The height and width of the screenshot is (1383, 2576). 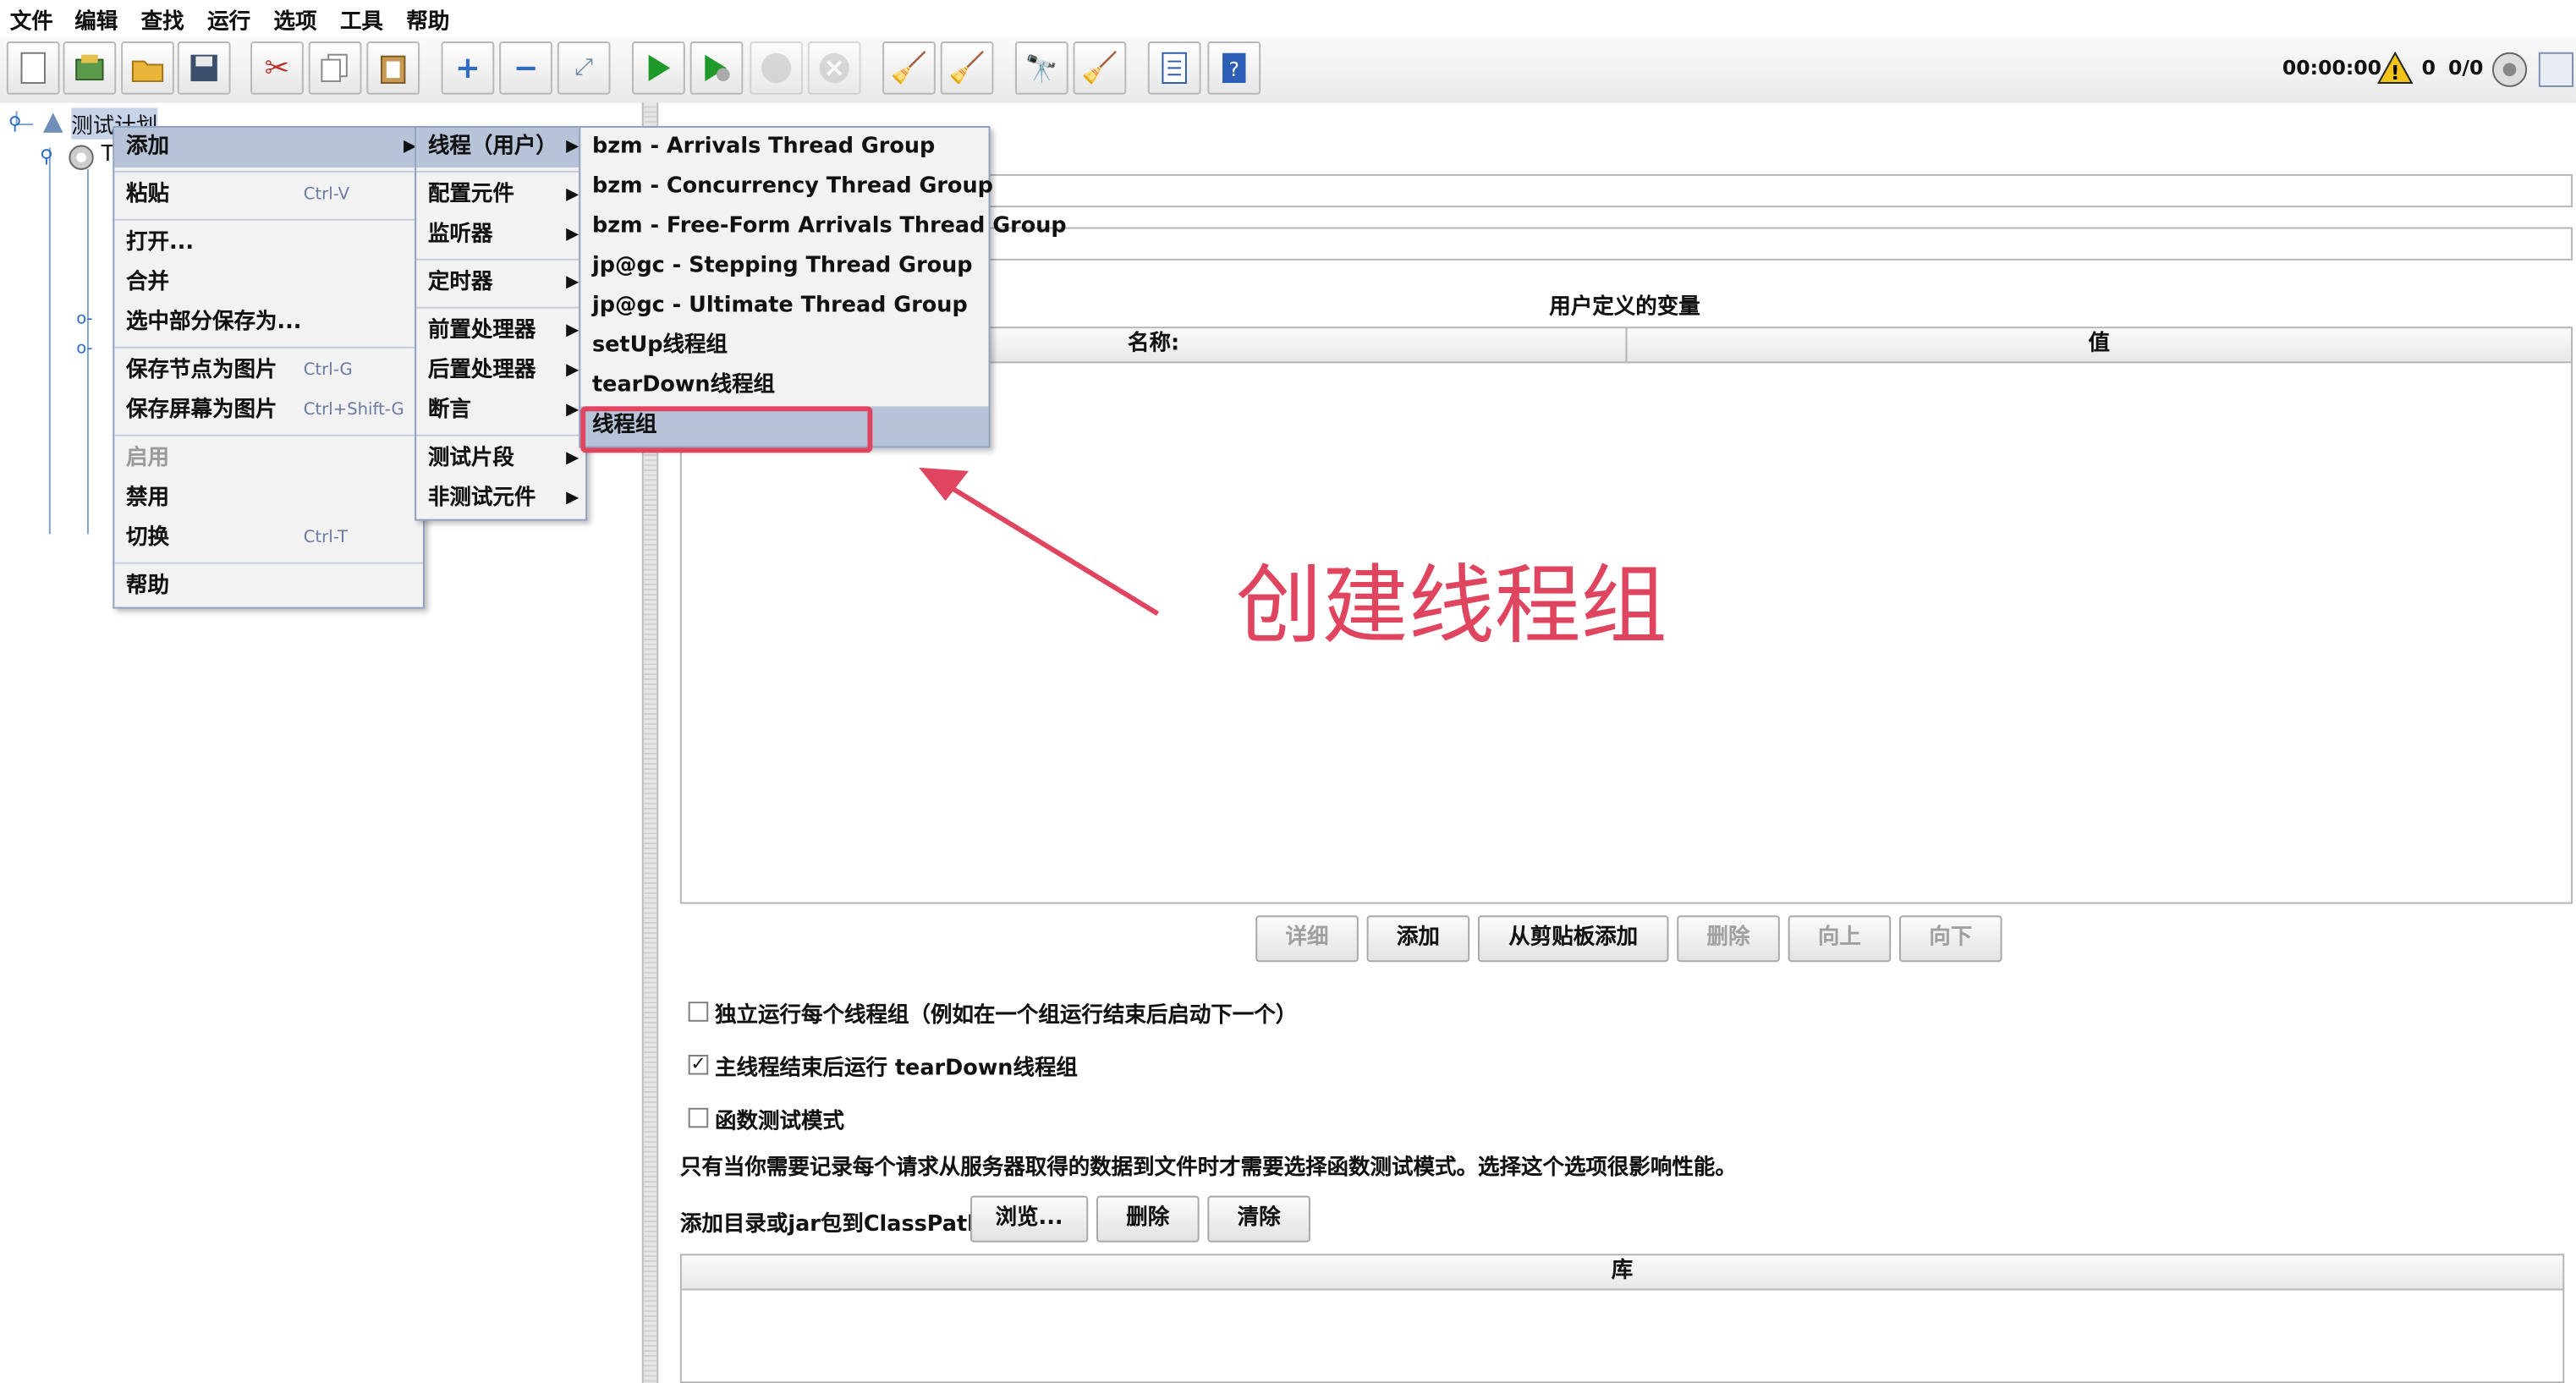 What do you see at coordinates (96, 19) in the screenshot?
I see `menu-edit: 编辑` at bounding box center [96, 19].